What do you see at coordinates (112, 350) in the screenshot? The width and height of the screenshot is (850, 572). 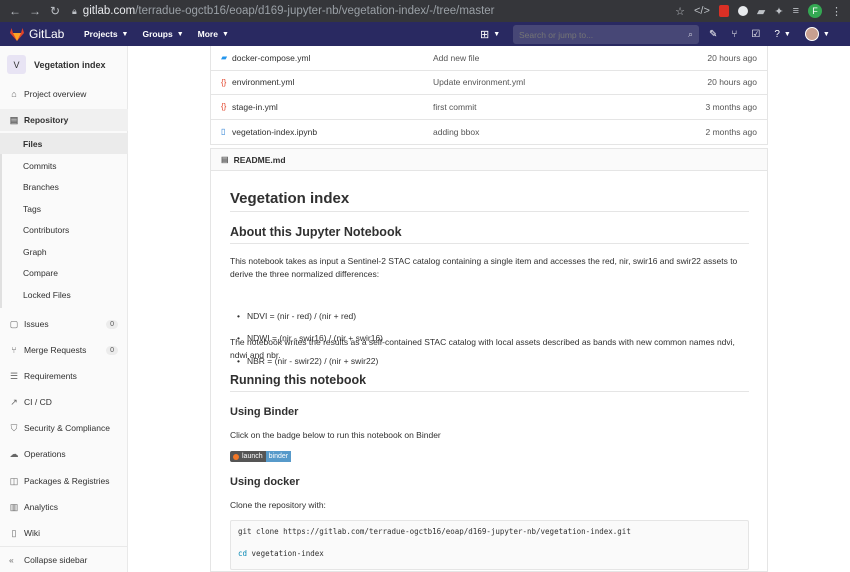 I see `merge-requests-count-badge: 0` at bounding box center [112, 350].